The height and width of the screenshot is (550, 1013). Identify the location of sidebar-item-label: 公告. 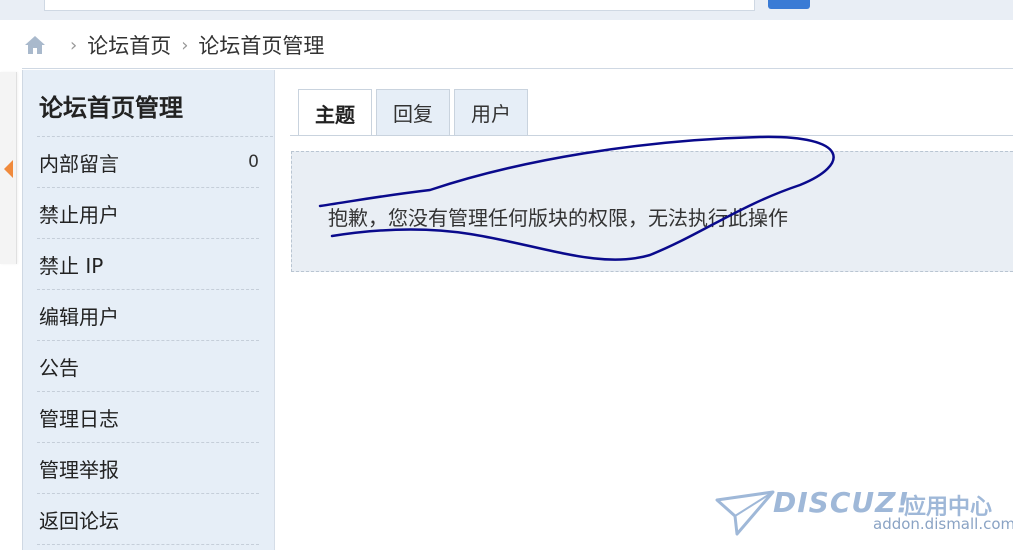
(59, 367).